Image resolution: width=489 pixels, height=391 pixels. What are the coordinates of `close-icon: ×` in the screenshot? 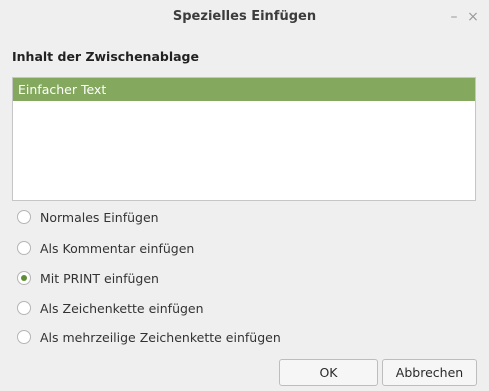 It's located at (473, 17).